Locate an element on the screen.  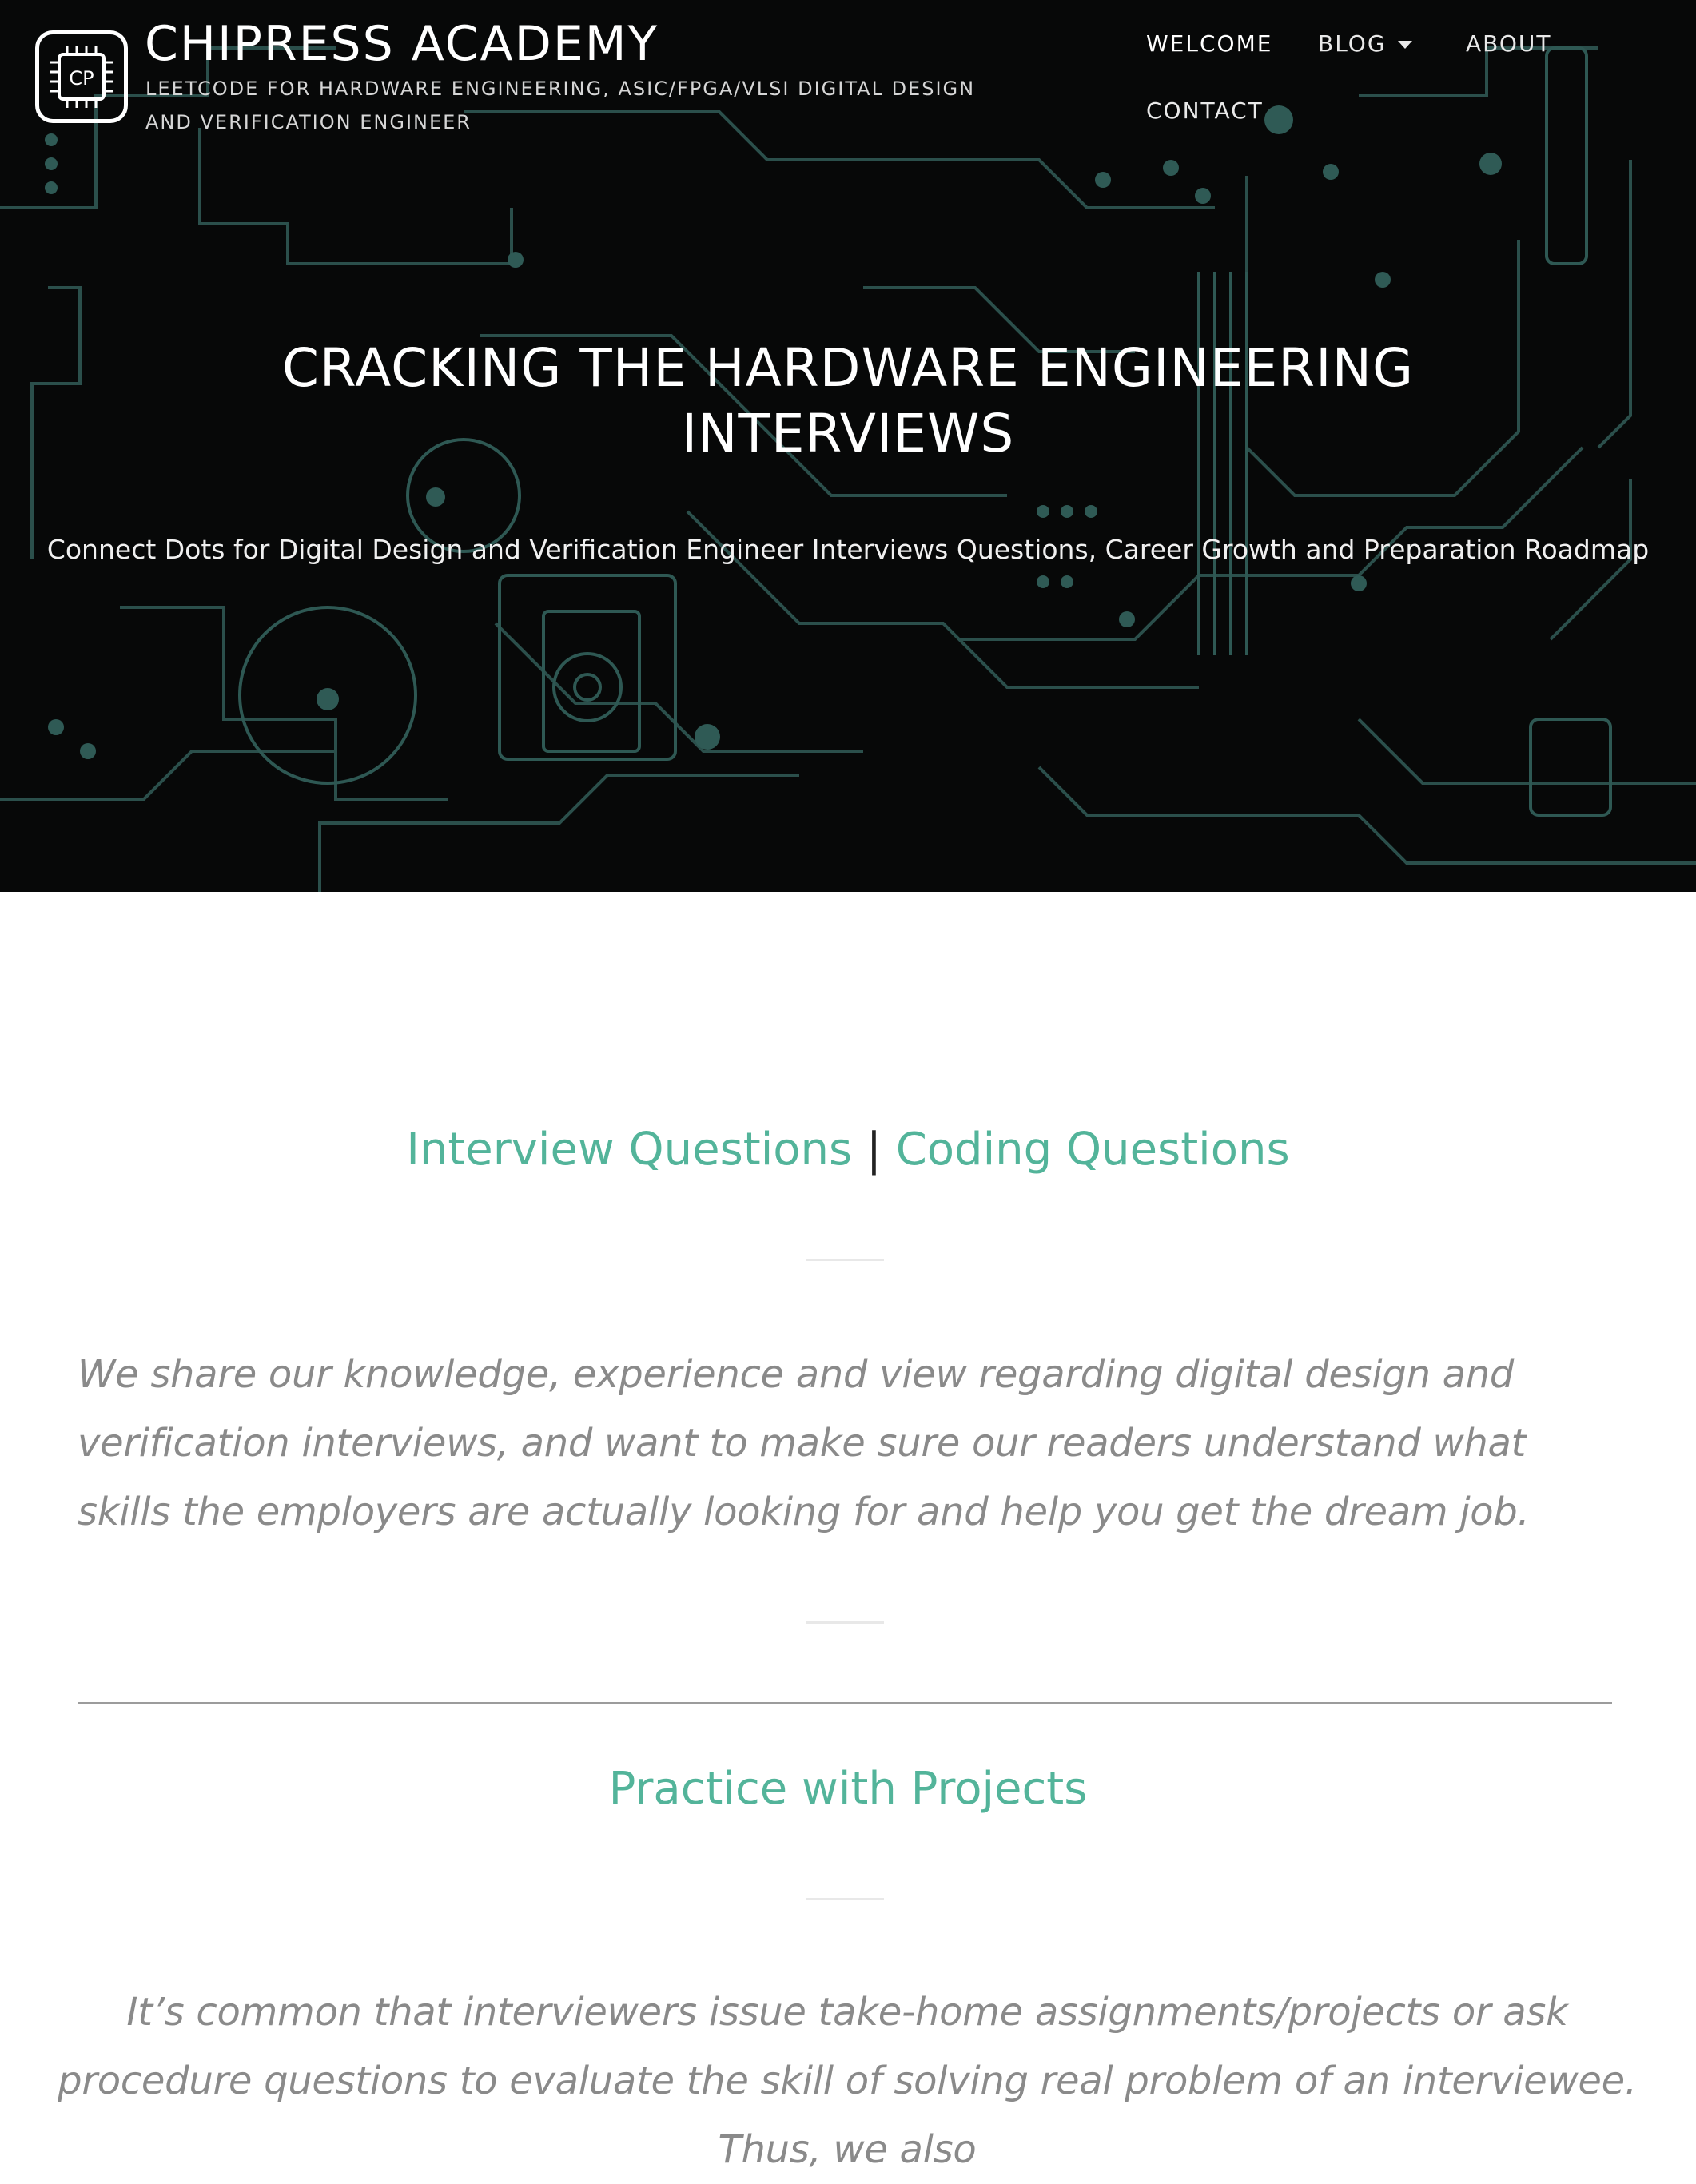
logo-text: CP is located at coordinates (81, 78).